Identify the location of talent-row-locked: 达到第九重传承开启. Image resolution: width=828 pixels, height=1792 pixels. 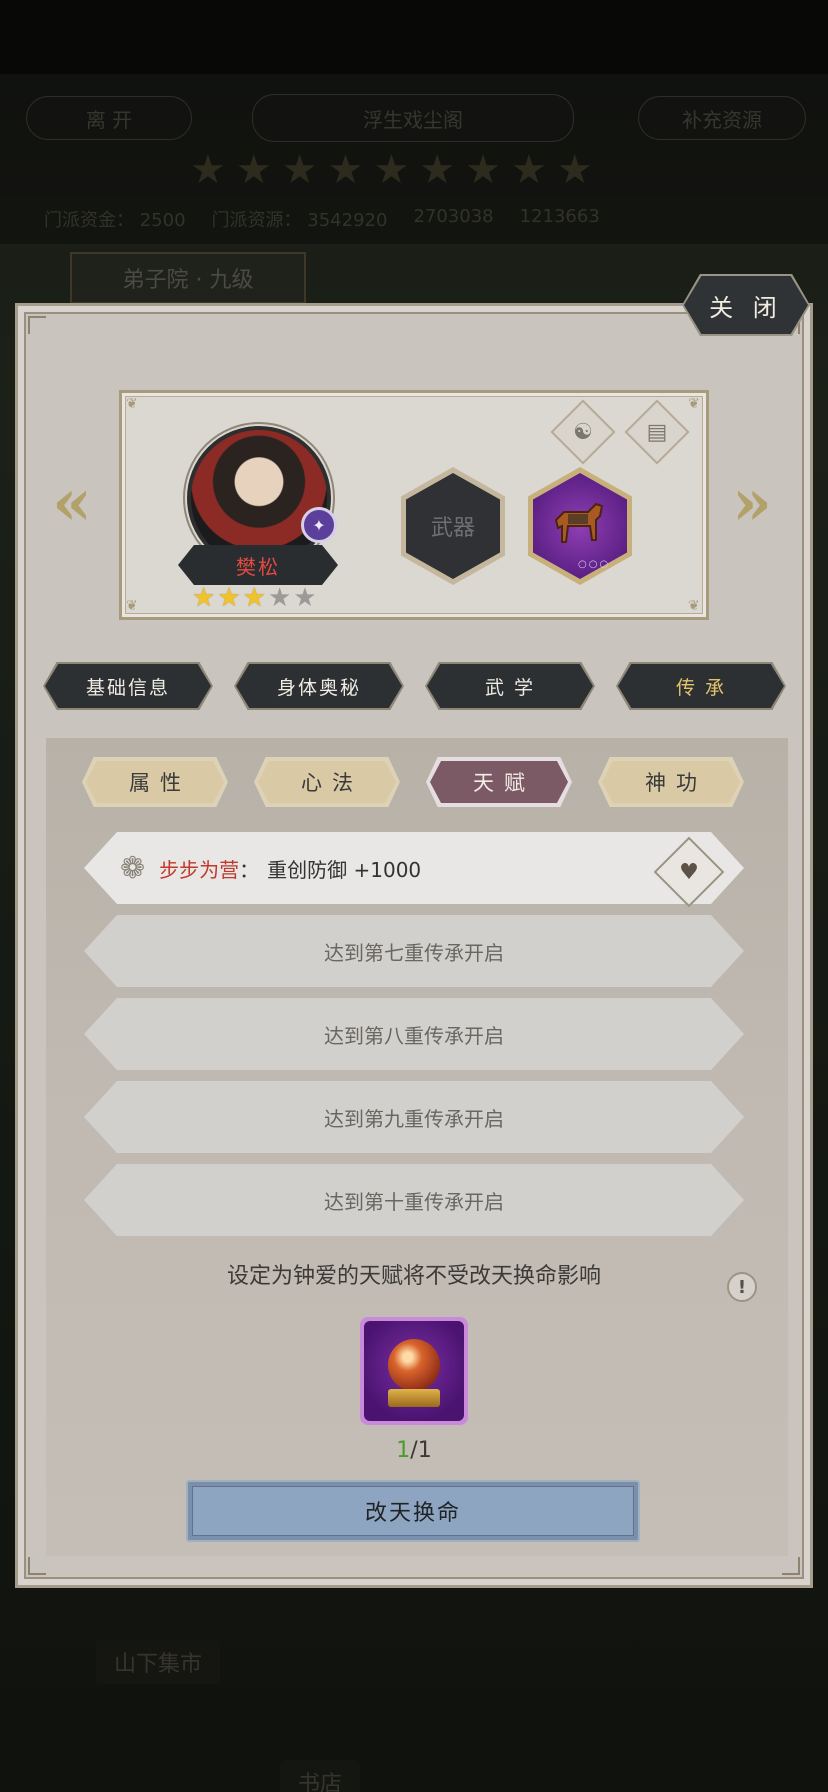
(414, 1117).